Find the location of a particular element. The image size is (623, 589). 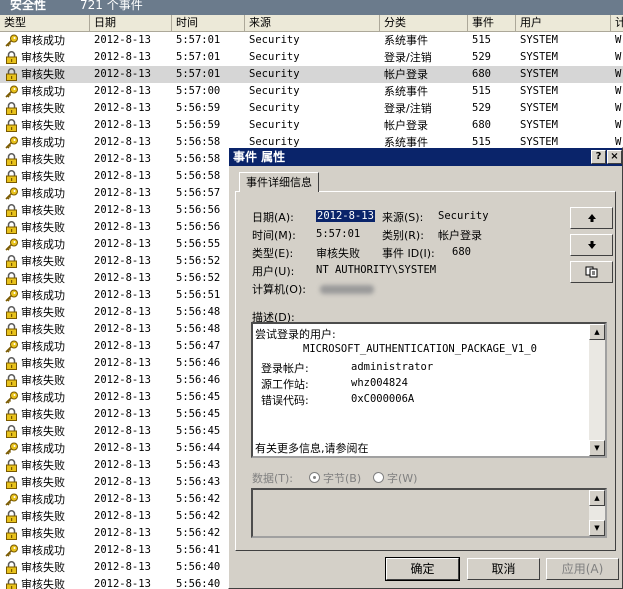

ok-button: 确定 is located at coordinates (422, 569).